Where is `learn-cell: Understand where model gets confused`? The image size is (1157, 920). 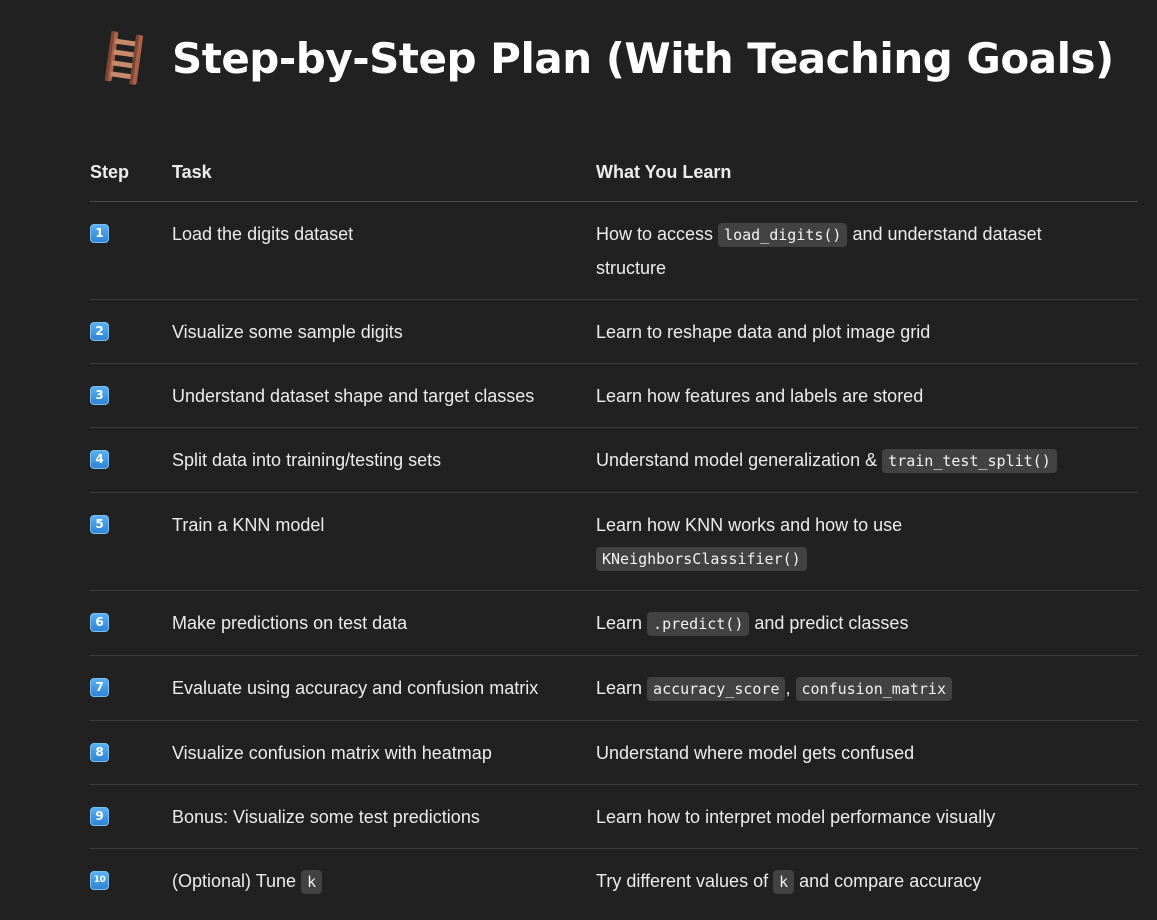 learn-cell: Understand where model gets confused is located at coordinates (867, 752).